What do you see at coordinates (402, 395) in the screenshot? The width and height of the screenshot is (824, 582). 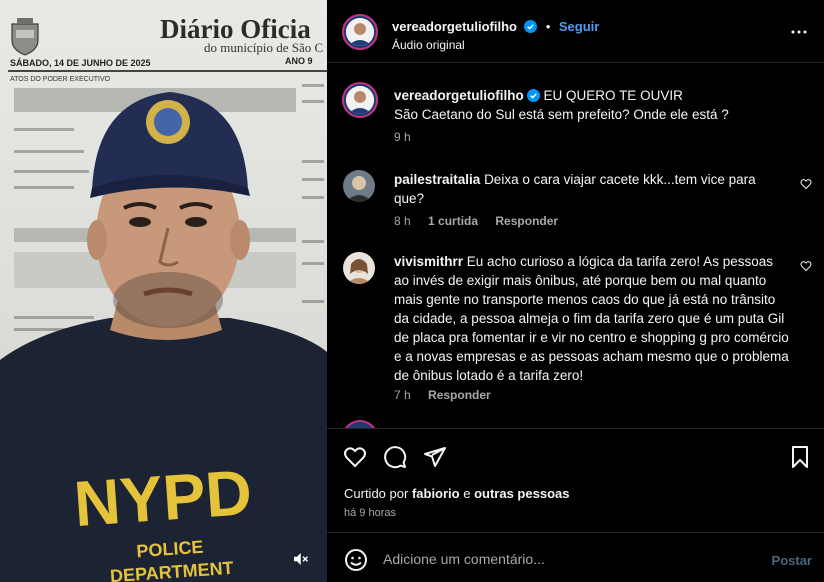 I see `comment-time: 7 h` at bounding box center [402, 395].